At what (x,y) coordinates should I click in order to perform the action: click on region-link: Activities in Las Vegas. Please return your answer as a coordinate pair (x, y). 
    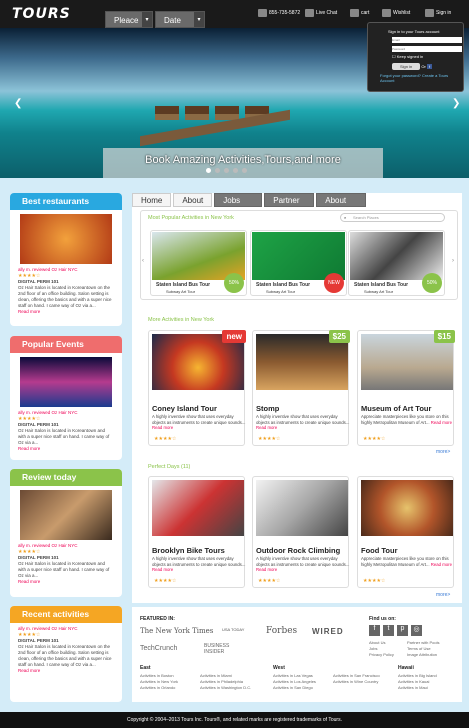
    Looking at the image, I should click on (303, 675).